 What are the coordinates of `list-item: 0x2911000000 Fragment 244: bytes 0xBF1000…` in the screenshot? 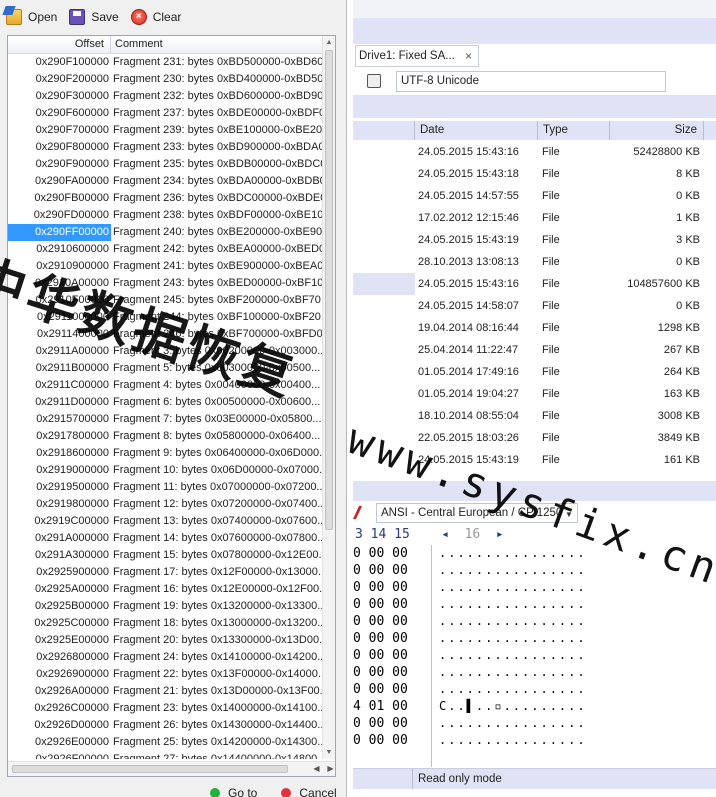 It's located at (166, 317).